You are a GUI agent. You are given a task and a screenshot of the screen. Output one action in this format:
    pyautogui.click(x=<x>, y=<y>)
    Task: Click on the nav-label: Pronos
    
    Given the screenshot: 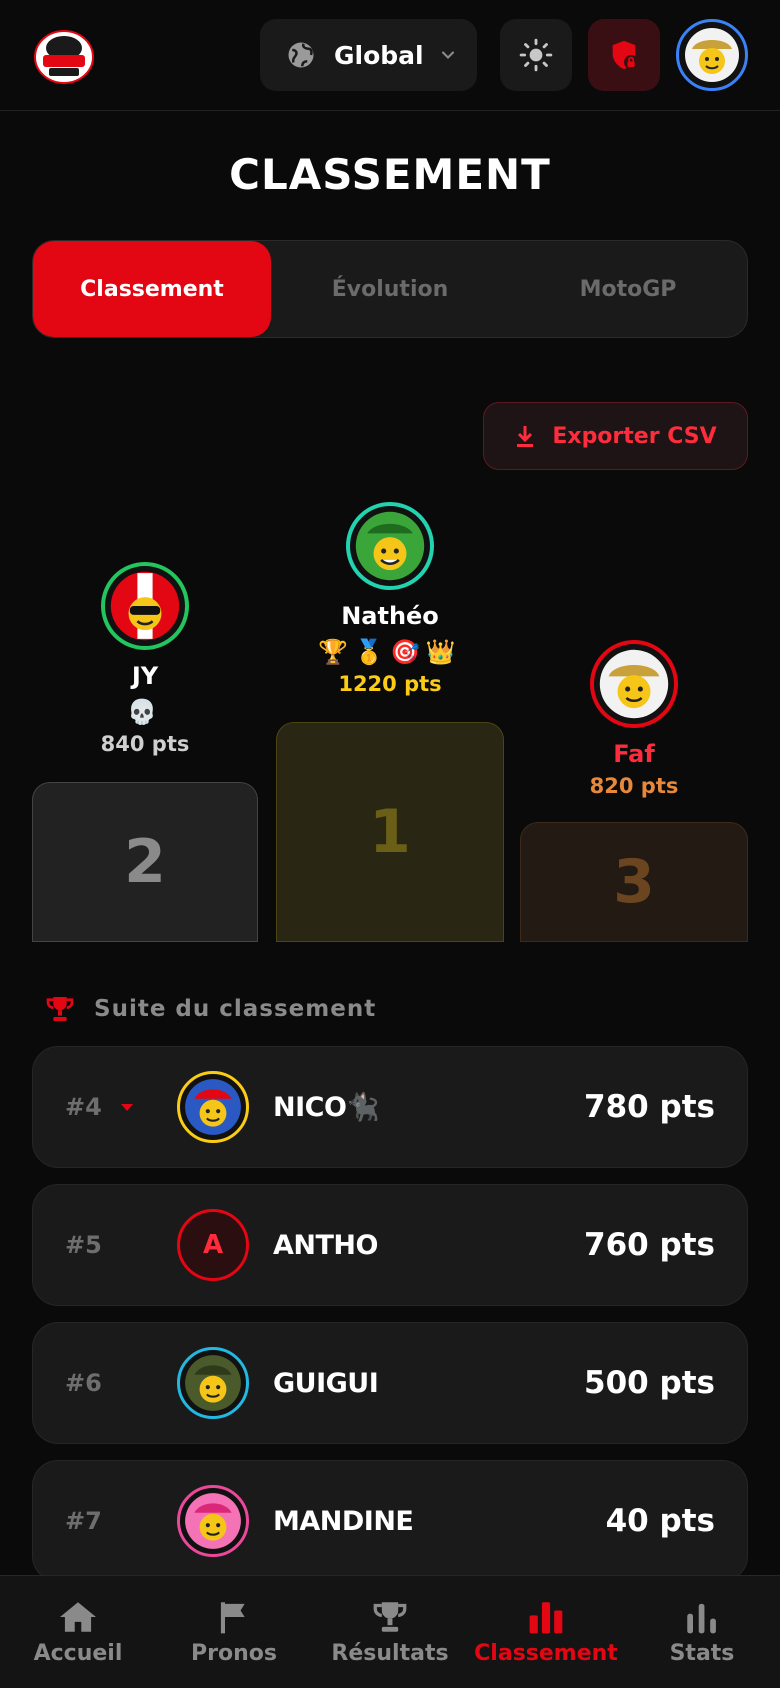 What is the action you would take?
    pyautogui.click(x=234, y=1653)
    